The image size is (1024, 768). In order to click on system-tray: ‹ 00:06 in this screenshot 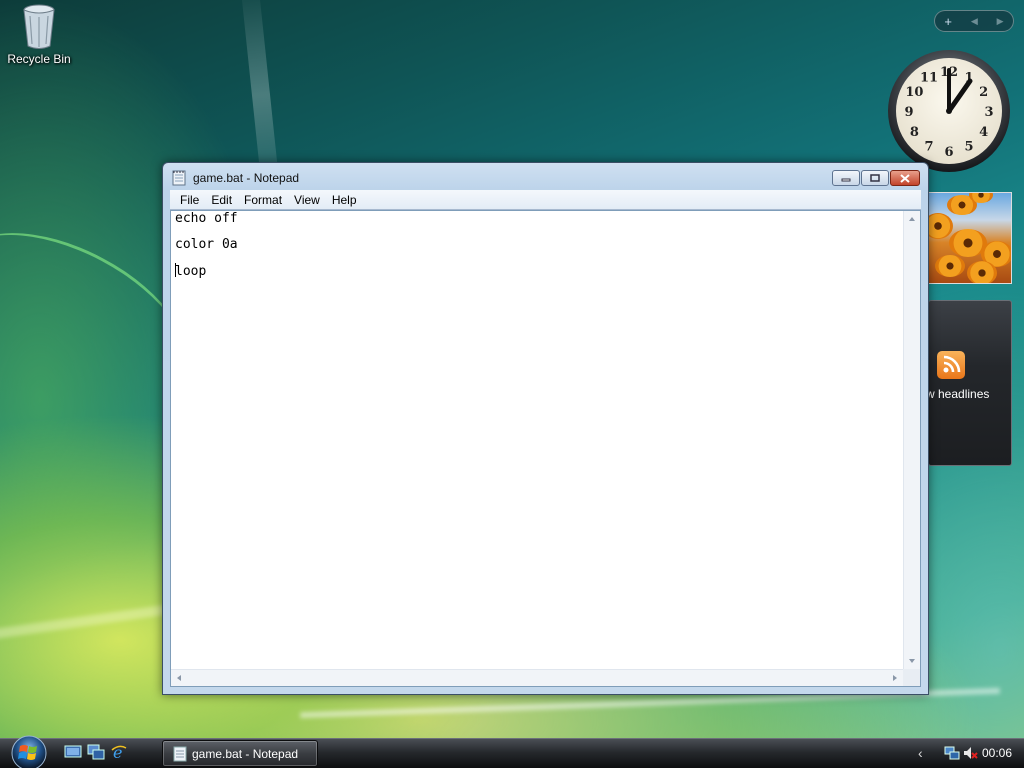, I will do `click(968, 753)`.